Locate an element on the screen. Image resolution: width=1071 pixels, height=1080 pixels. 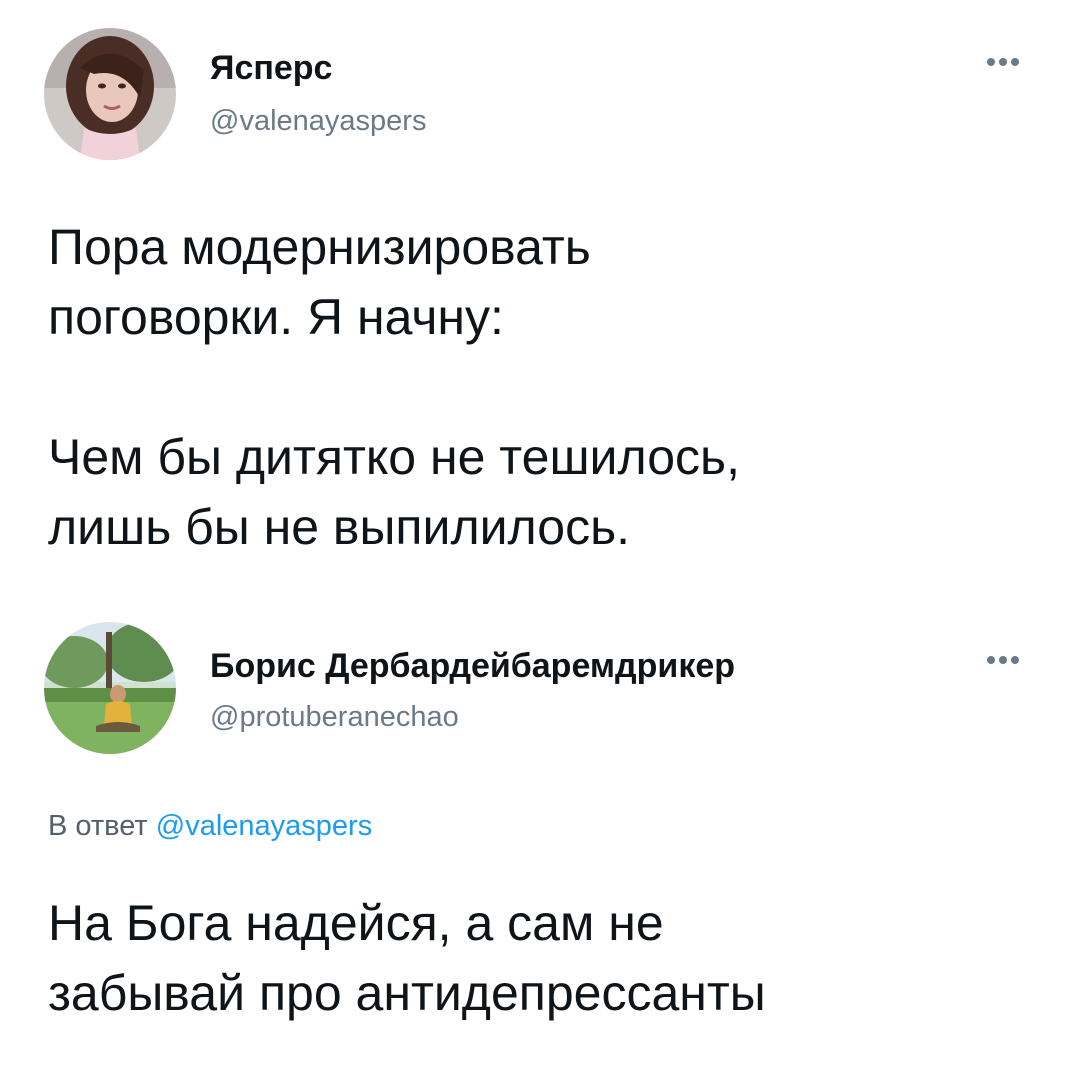
tweet-header-1: Ясперс @valenayaspers is located at coordinates (535, 98).